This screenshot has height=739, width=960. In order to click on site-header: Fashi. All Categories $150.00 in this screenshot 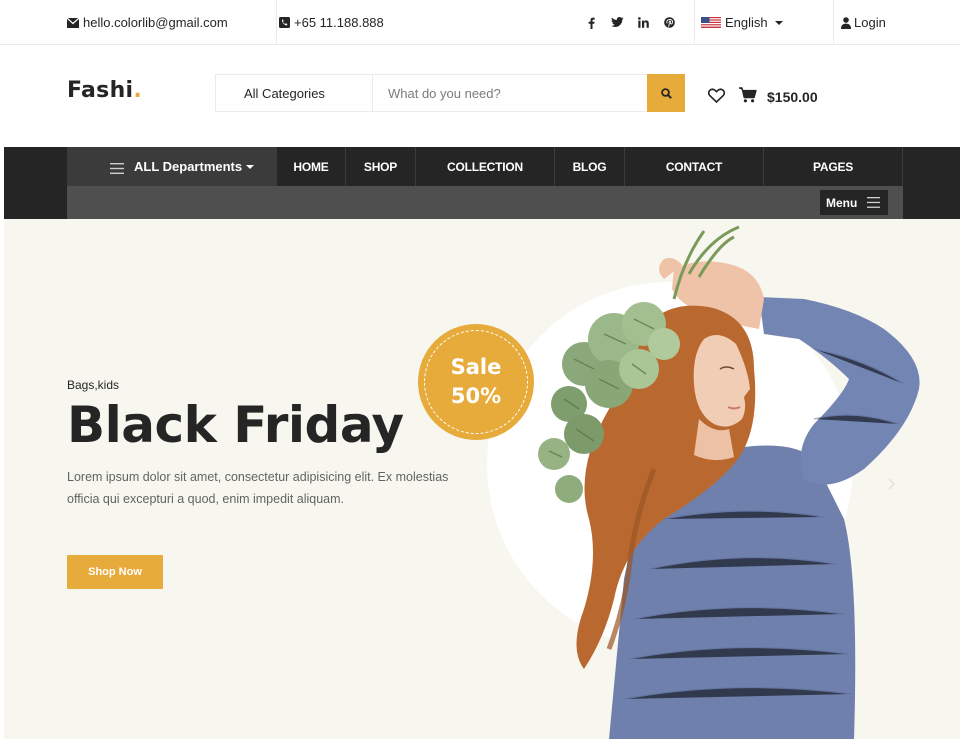, I will do `click(480, 96)`.